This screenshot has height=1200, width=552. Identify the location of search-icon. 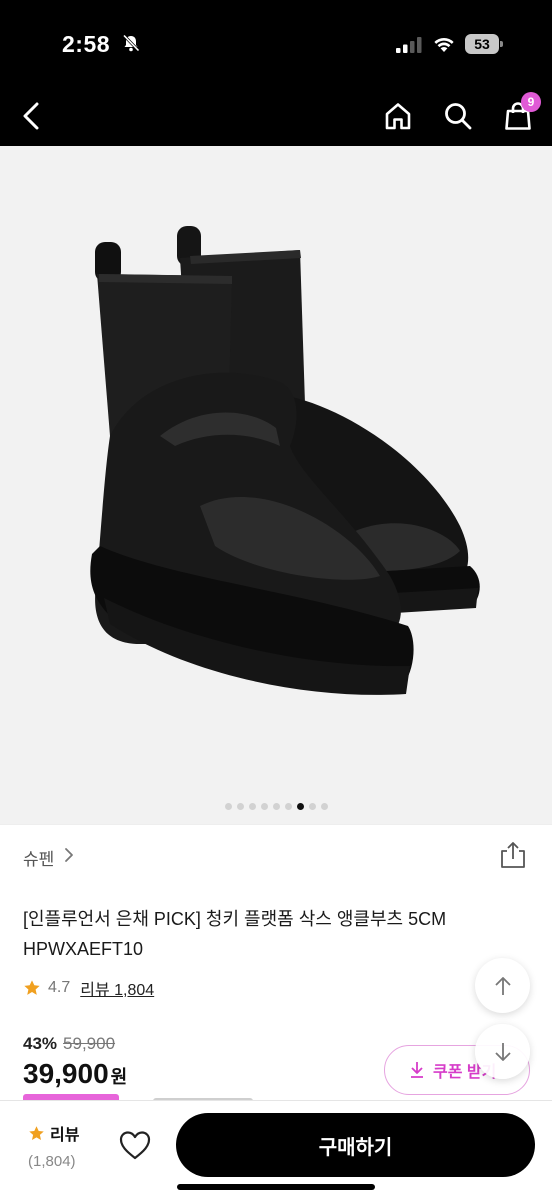
(458, 116).